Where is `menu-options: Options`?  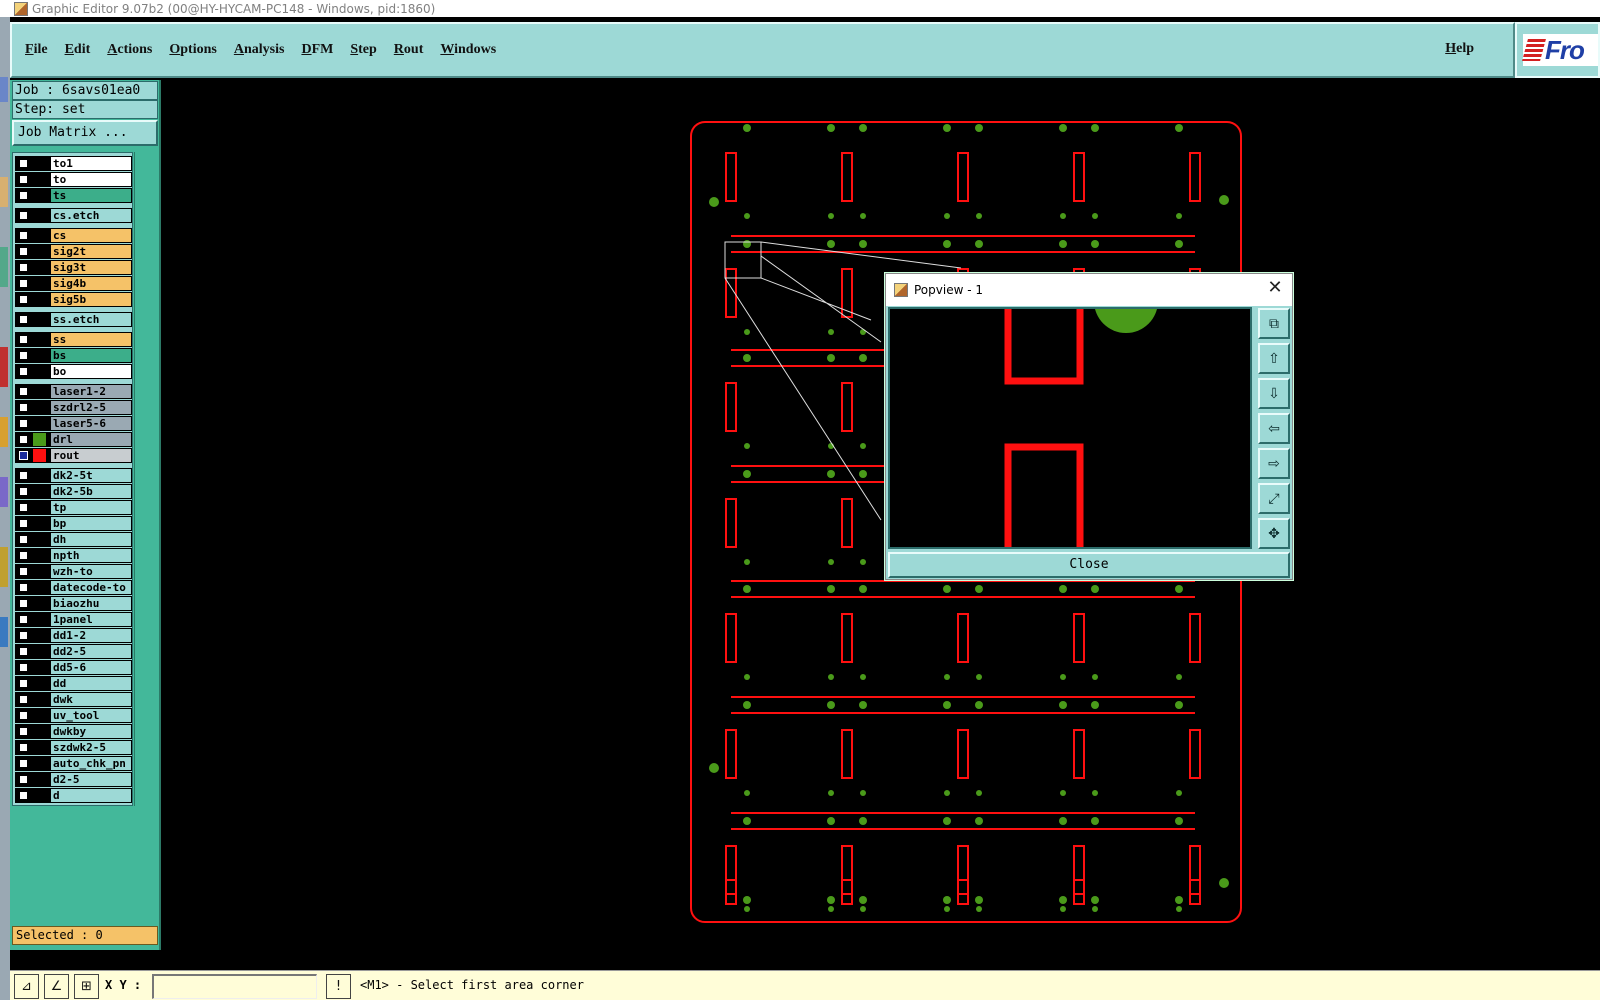
menu-options: Options is located at coordinates (192, 50).